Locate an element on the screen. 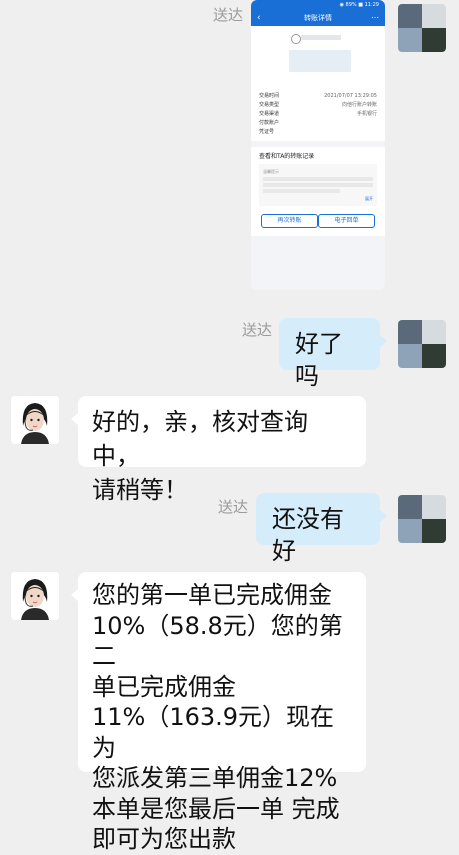  detail-row: 付款账户 is located at coordinates (269, 123).